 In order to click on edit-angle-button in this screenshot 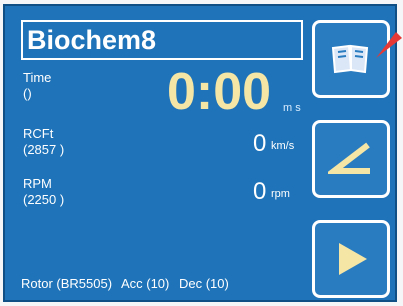, I will do `click(351, 159)`.